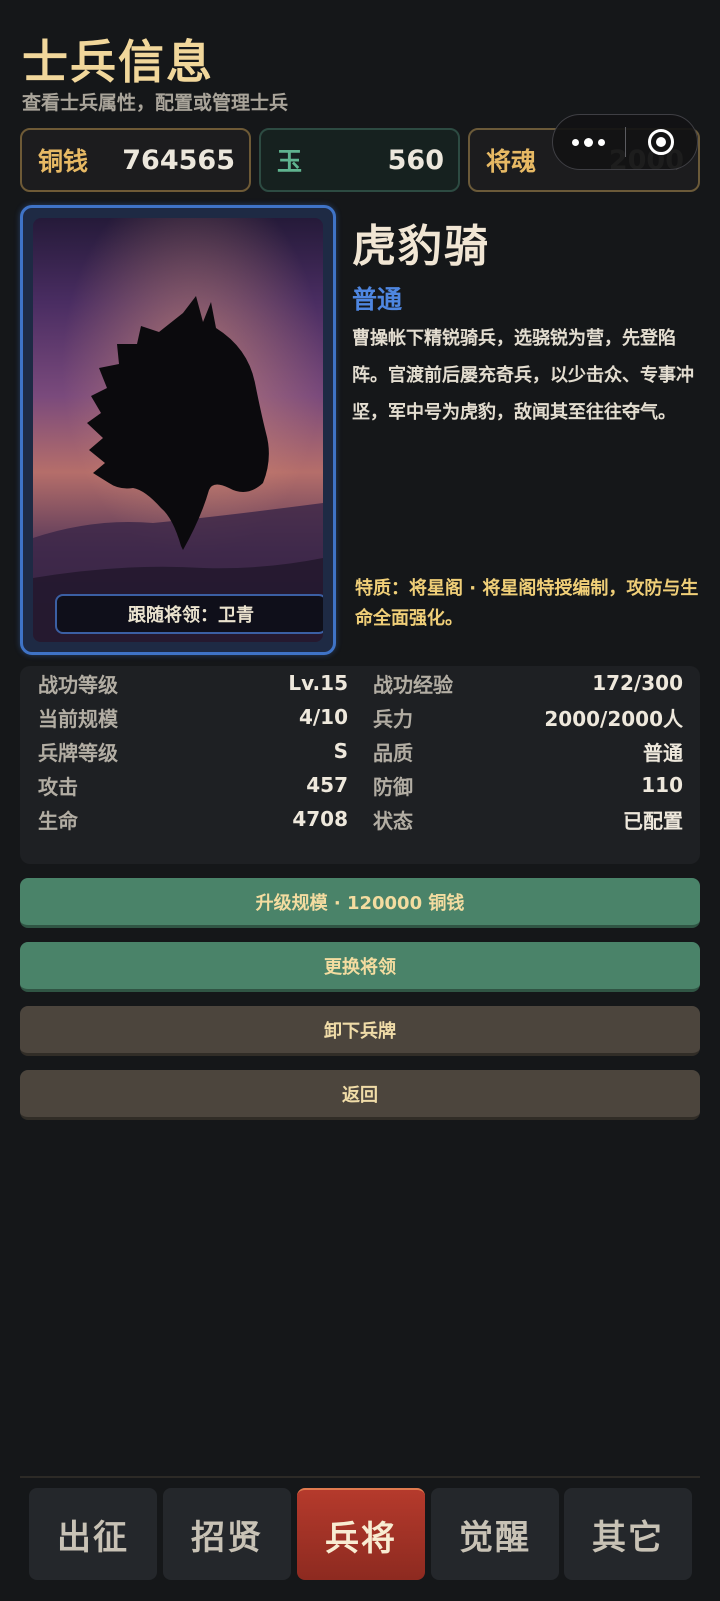  Describe the element at coordinates (320, 819) in the screenshot. I see `stat-value: 4708` at that location.